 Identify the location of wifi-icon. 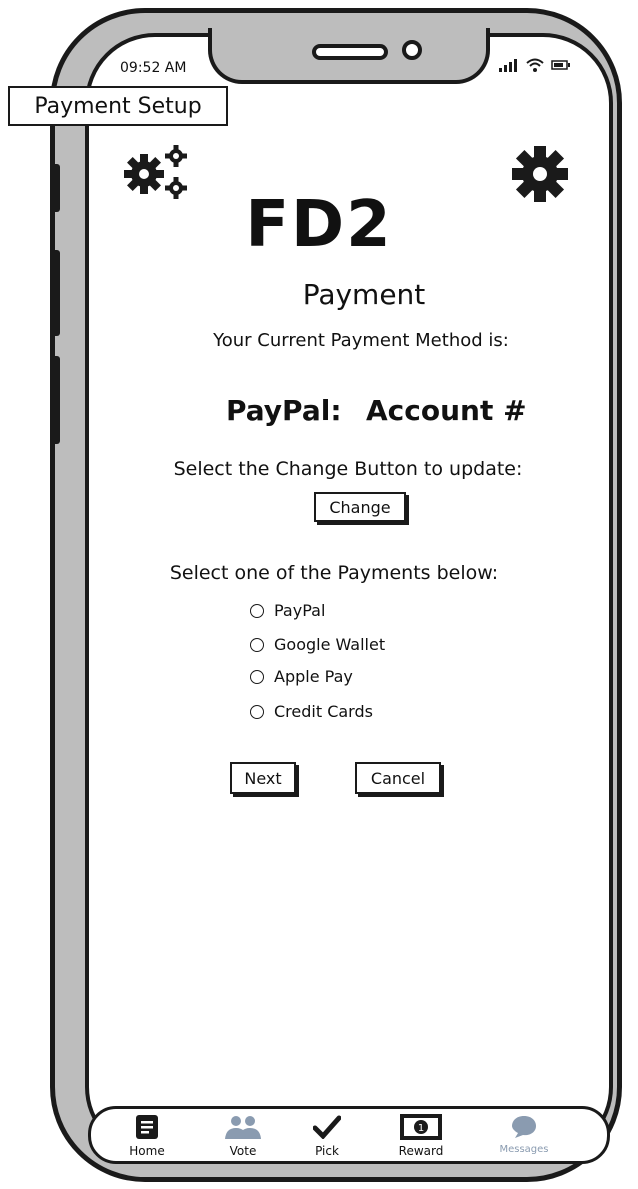
(535, 65).